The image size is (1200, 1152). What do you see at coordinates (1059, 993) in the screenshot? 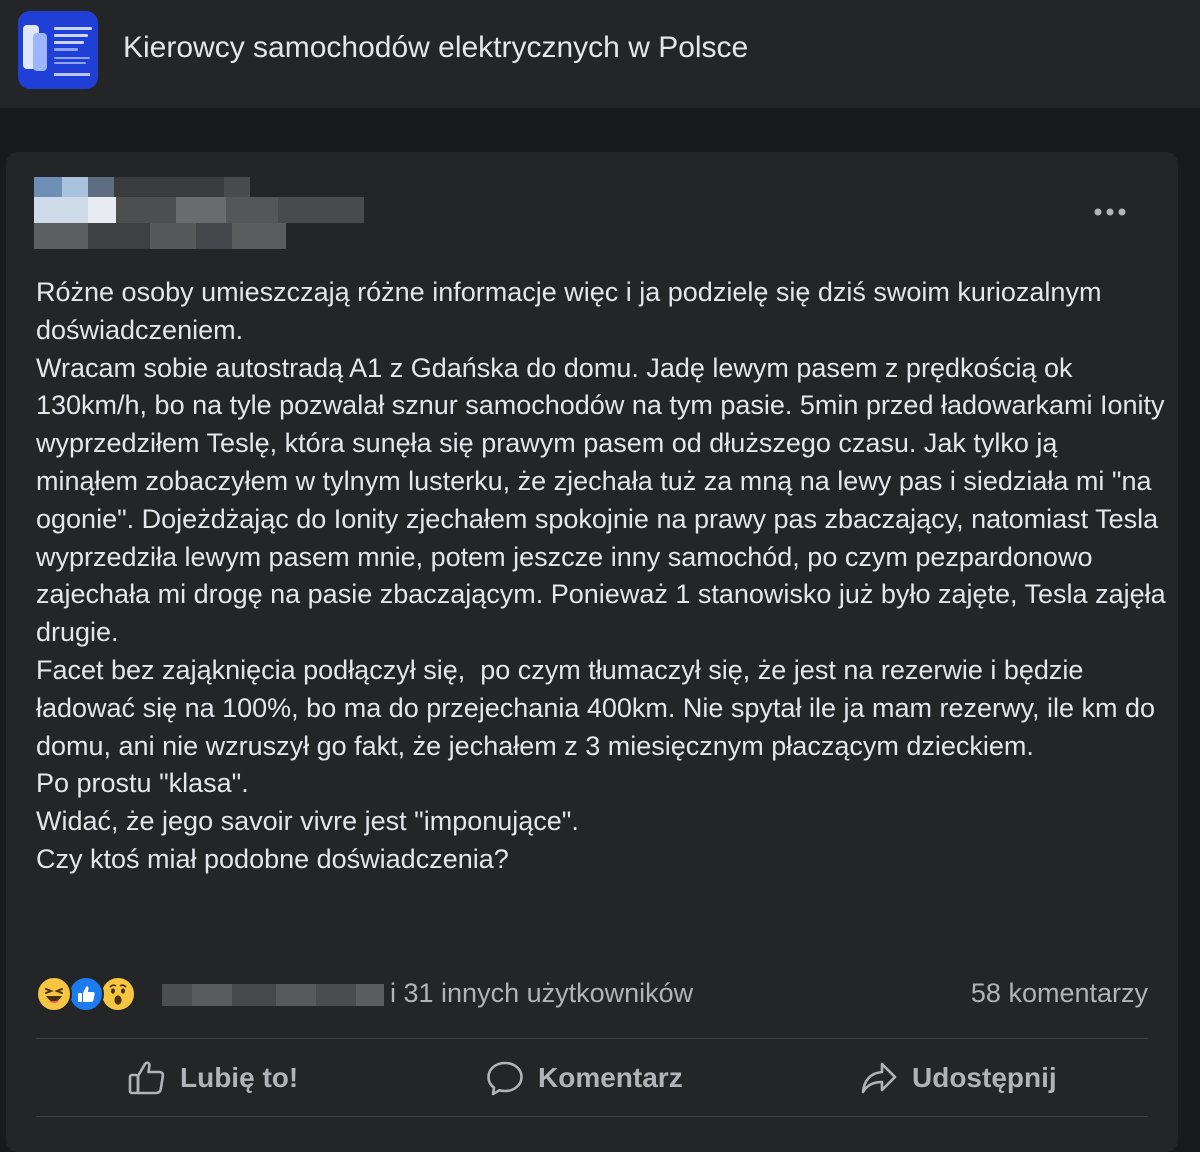
I see `comments-count: 58 komentarzy` at bounding box center [1059, 993].